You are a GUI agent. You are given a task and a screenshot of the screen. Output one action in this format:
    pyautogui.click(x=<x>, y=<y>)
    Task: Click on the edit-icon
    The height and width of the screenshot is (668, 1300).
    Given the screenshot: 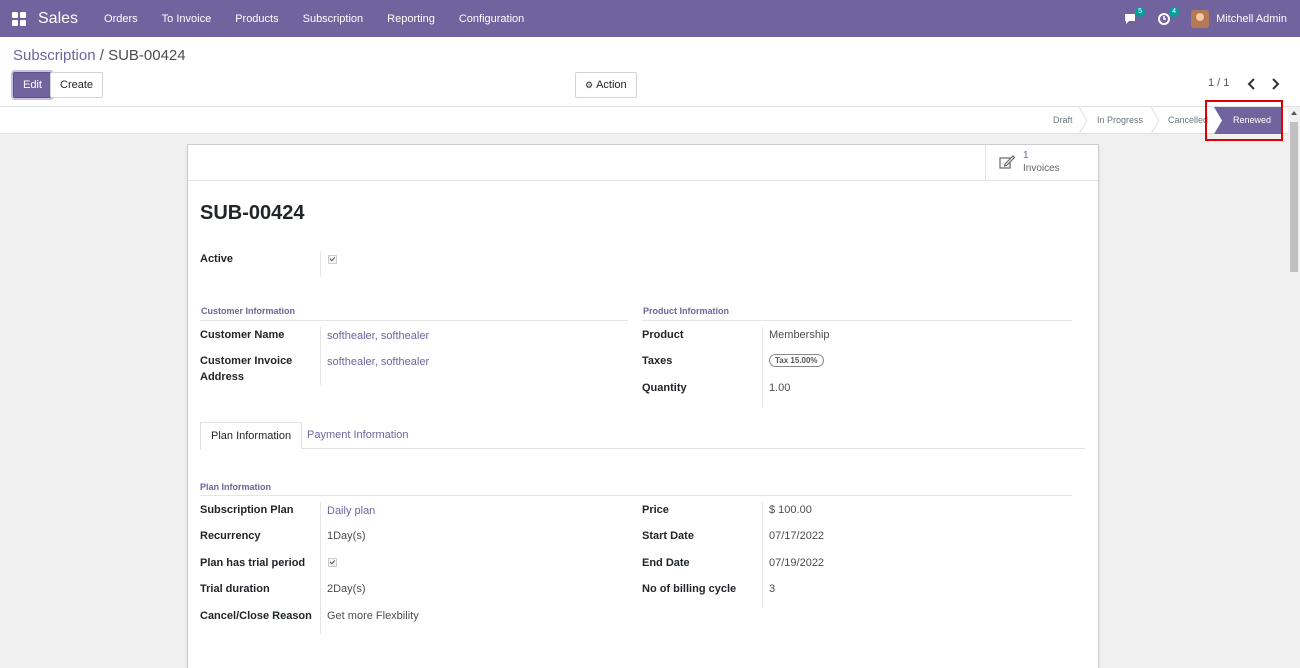 What is the action you would take?
    pyautogui.click(x=1007, y=162)
    